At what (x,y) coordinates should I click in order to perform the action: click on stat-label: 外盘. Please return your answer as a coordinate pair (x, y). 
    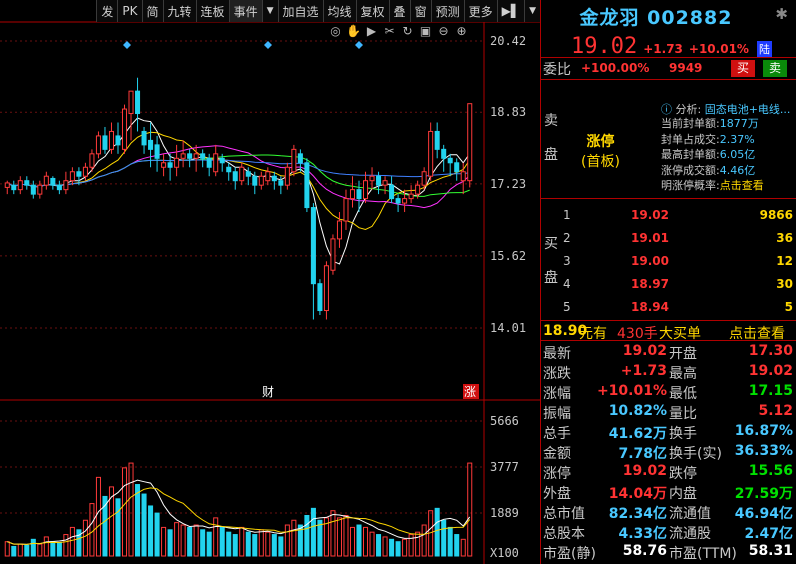
    Looking at the image, I should click on (557, 494).